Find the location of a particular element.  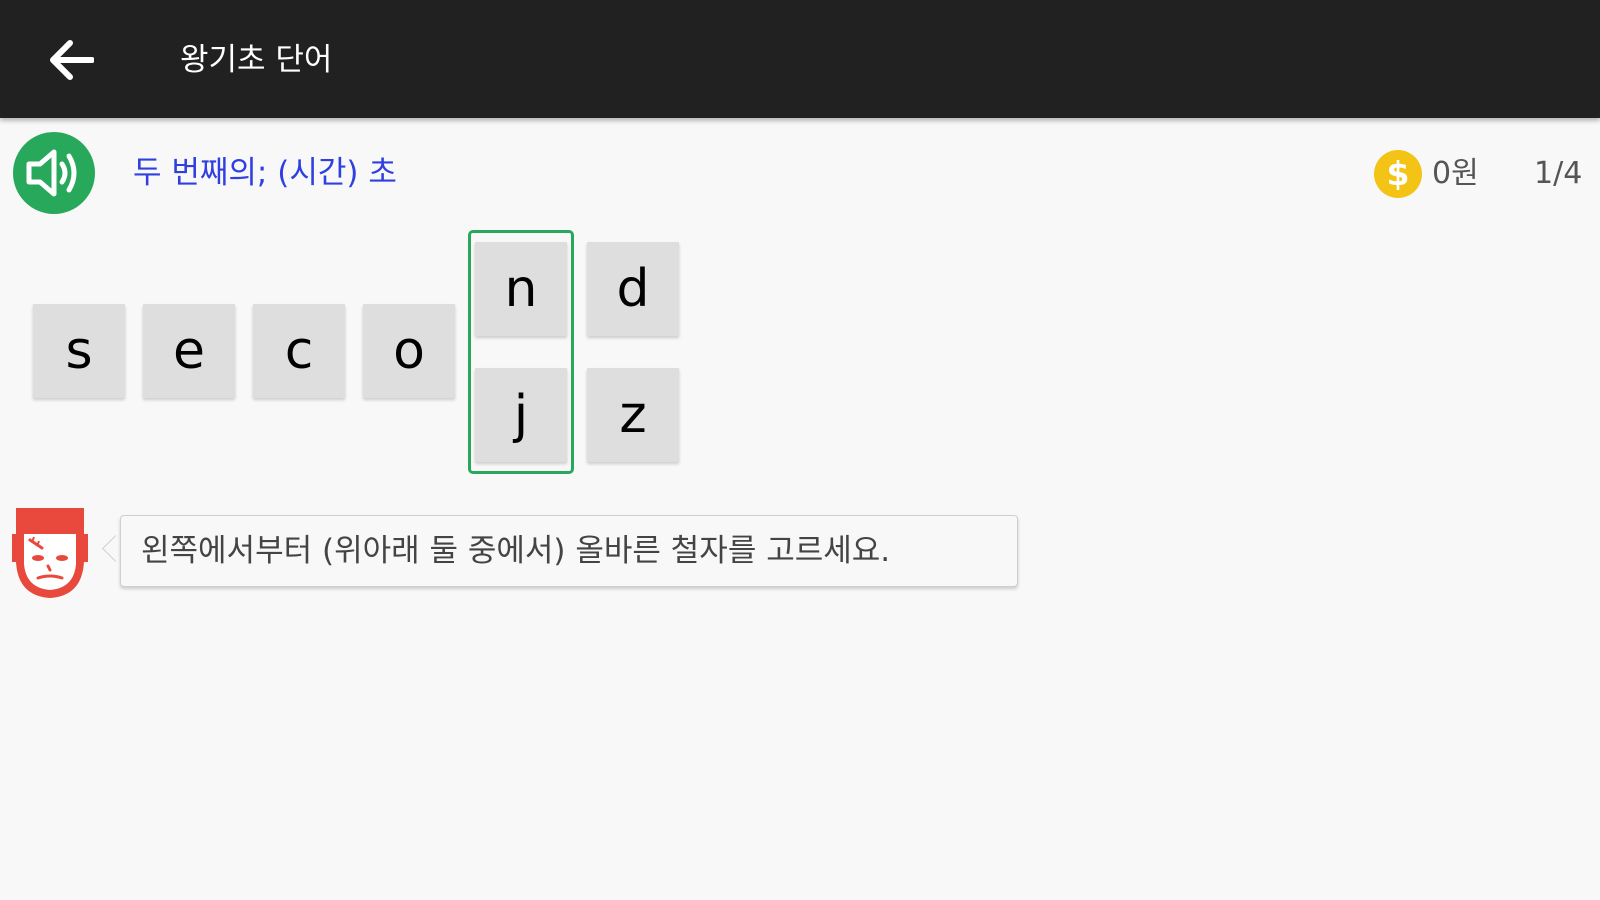

letter-choice-bottom: j is located at coordinates (521, 415).